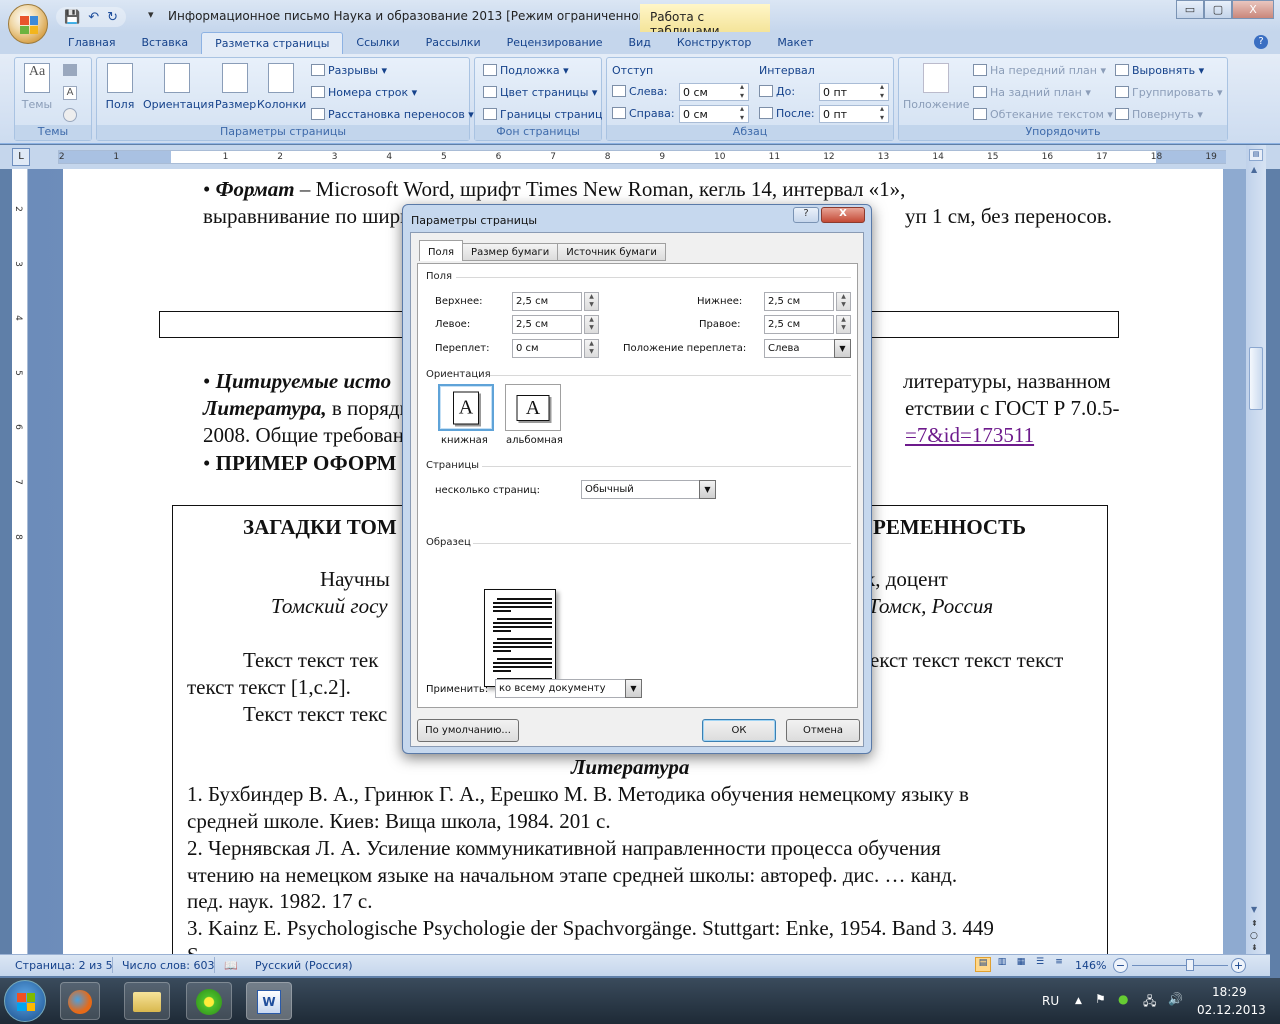  I want to click on next-page-icon: ⇟, so click(1254, 947).